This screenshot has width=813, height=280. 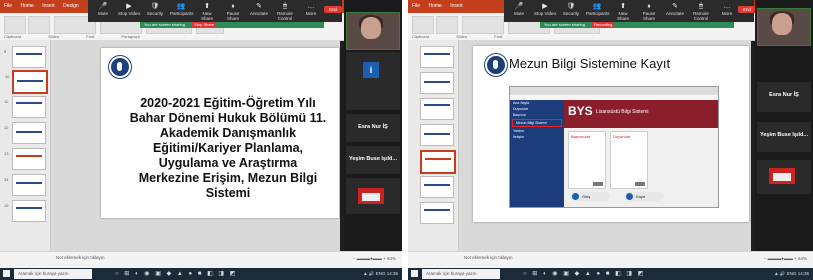 I want to click on slide-thumbnail: 9, so click(x=25, y=57).